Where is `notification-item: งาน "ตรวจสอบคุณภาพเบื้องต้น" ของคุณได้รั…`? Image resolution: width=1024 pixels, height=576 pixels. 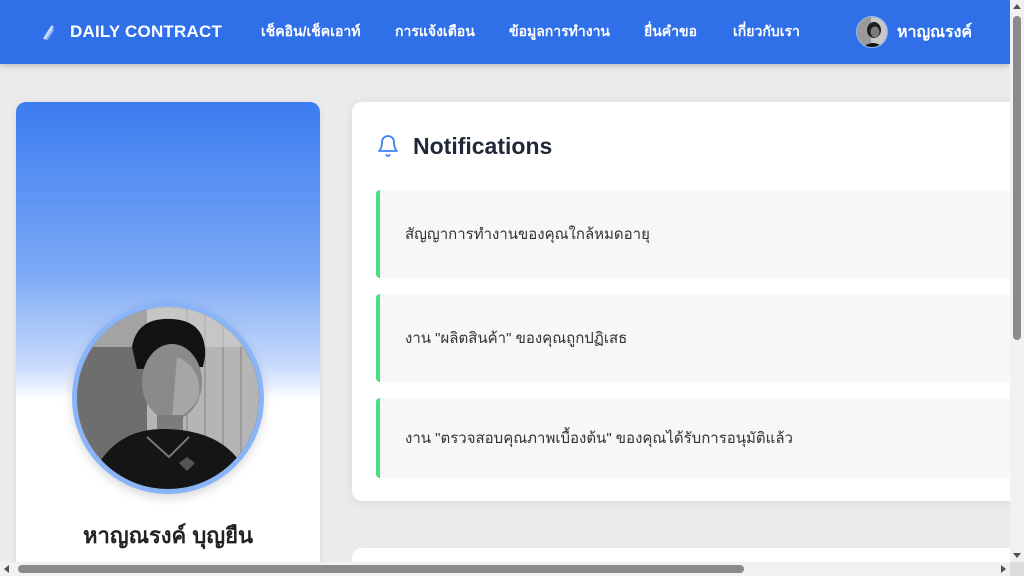 notification-item: งาน "ตรวจสอบคุณภาพเบื้องต้น" ของคุณได้รั… is located at coordinates (700, 438).